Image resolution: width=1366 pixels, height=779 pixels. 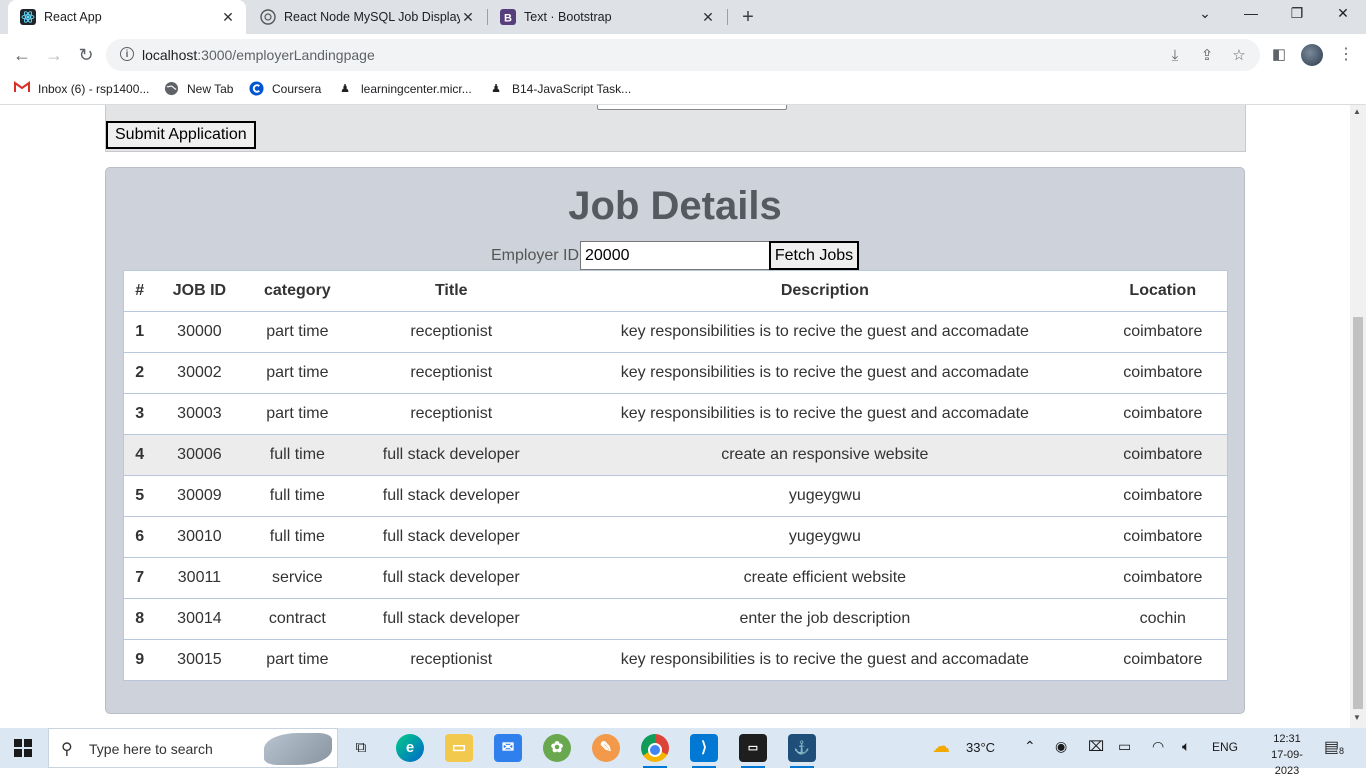 I want to click on volume-icon: 🔈︎, so click(x=1186, y=746).